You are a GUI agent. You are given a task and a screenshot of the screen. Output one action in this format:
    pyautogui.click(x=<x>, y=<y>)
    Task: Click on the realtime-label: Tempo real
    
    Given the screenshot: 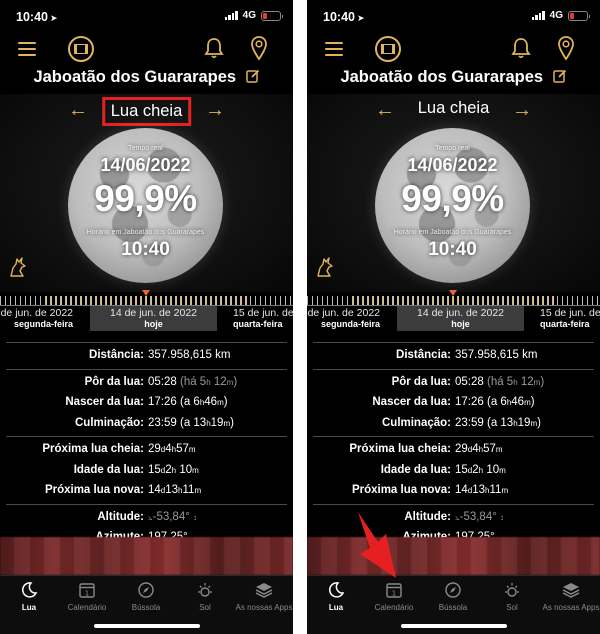 What is the action you would take?
    pyautogui.click(x=145, y=148)
    